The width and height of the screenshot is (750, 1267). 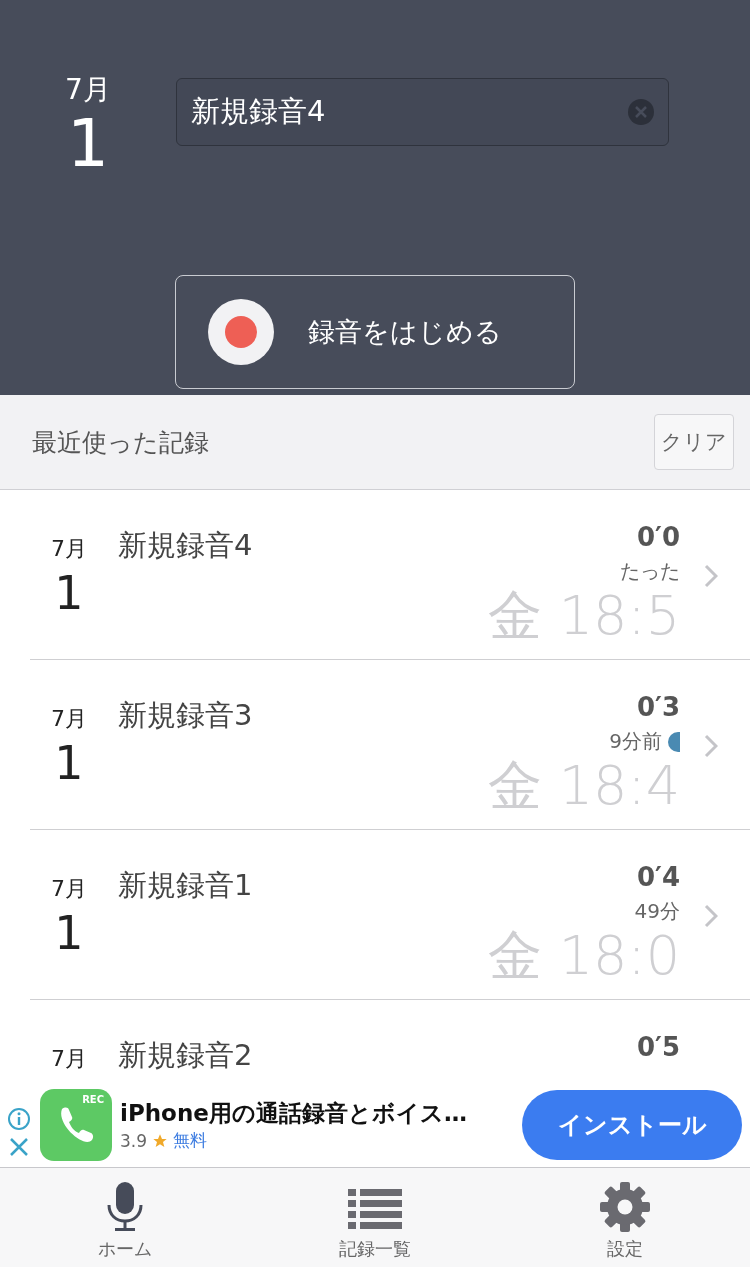 What do you see at coordinates (186, 715) in the screenshot?
I see `record-title: 新規録音3` at bounding box center [186, 715].